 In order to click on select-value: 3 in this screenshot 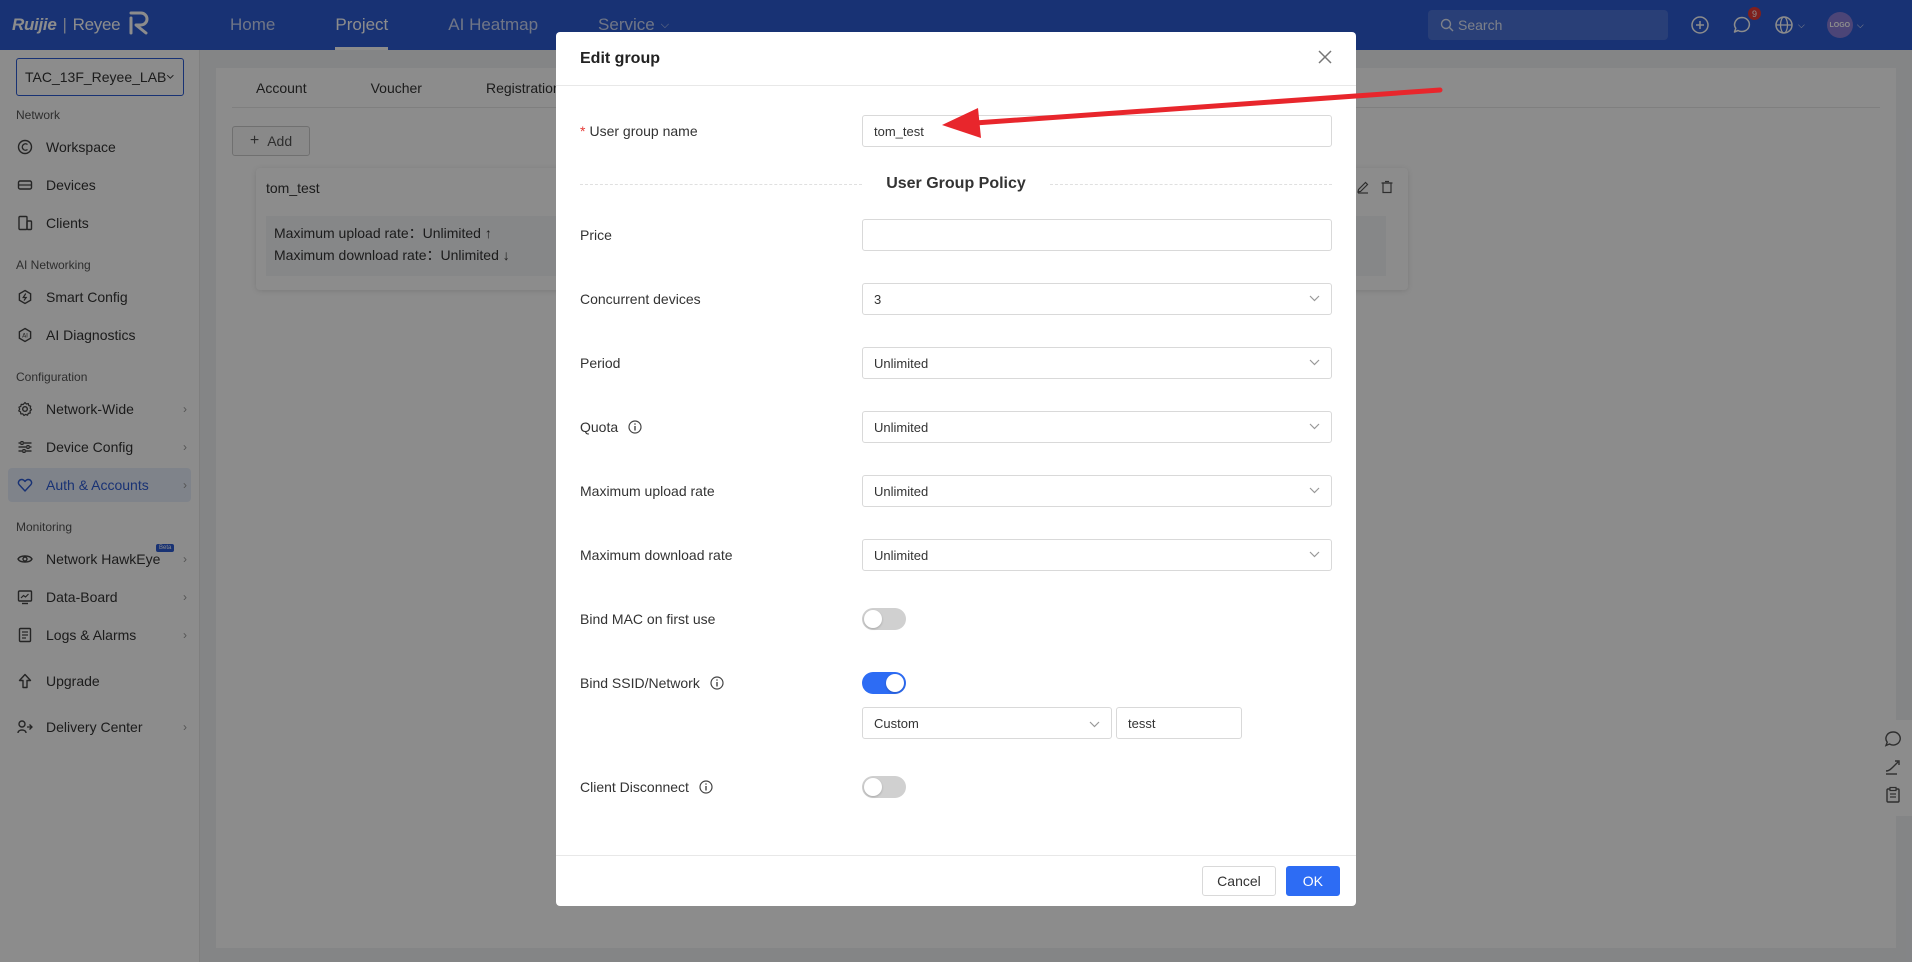, I will do `click(878, 299)`.